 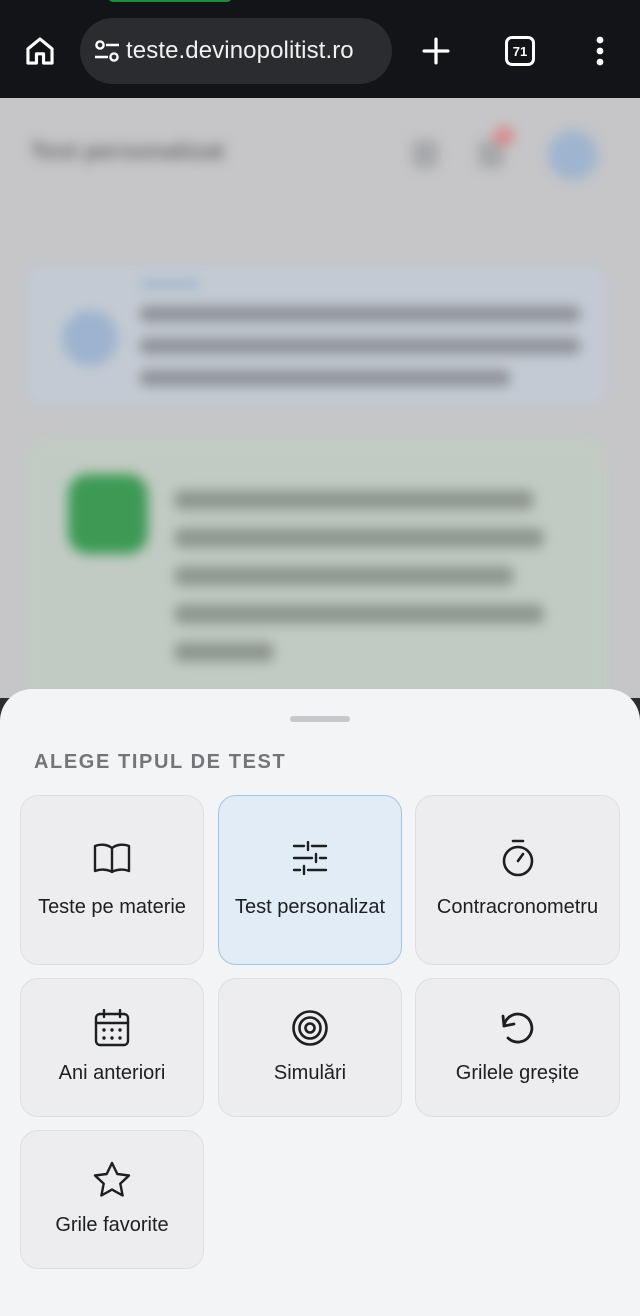 I want to click on sheet-title: ALEGE TIPUL DE TEST, so click(x=160, y=762).